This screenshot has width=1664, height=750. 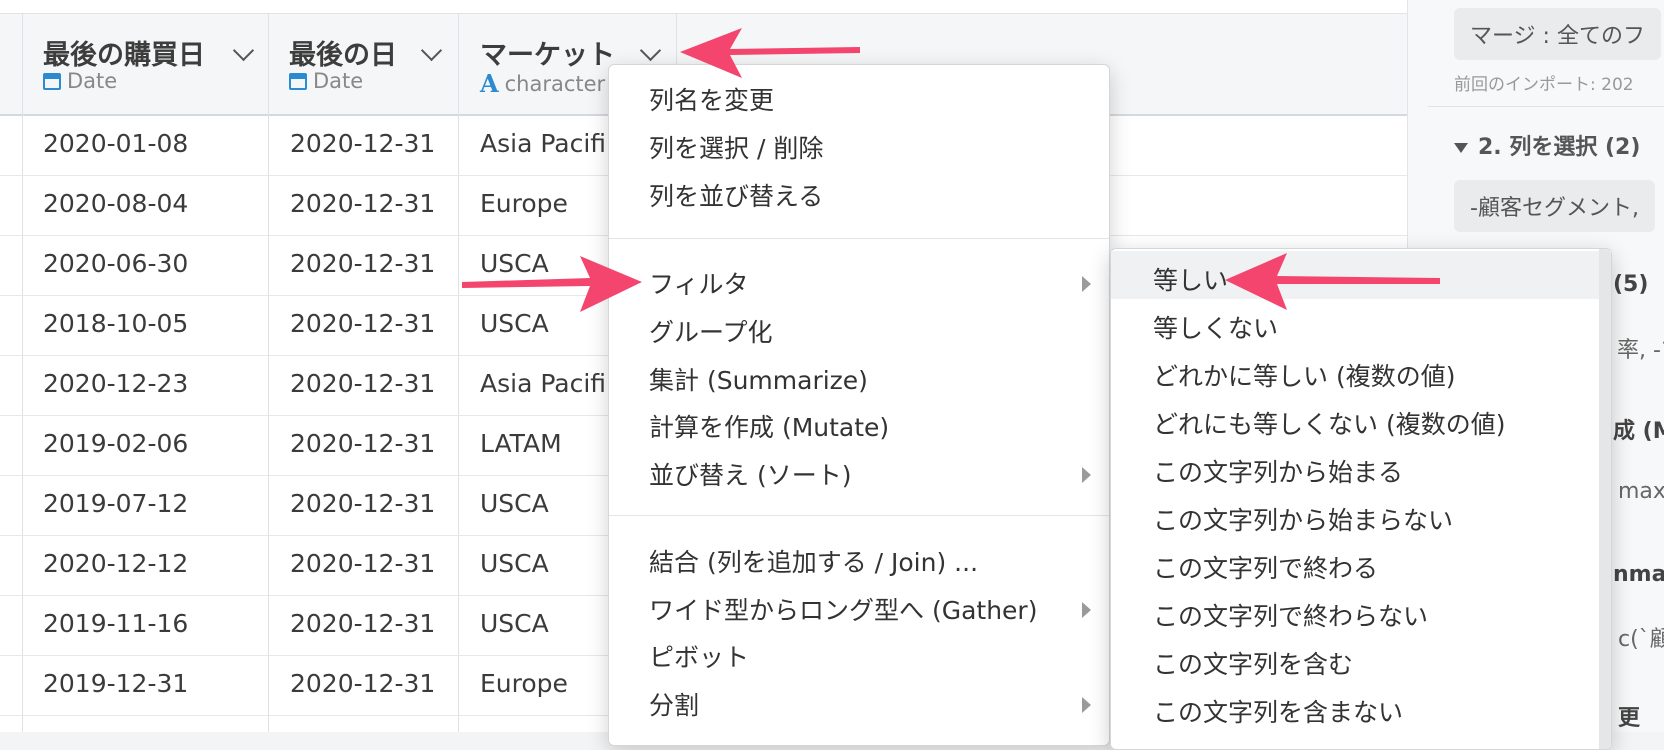 What do you see at coordinates (1290, 615) in the screenshot?
I see `submenu-item-not-ends-with: この文字列で終わらない` at bounding box center [1290, 615].